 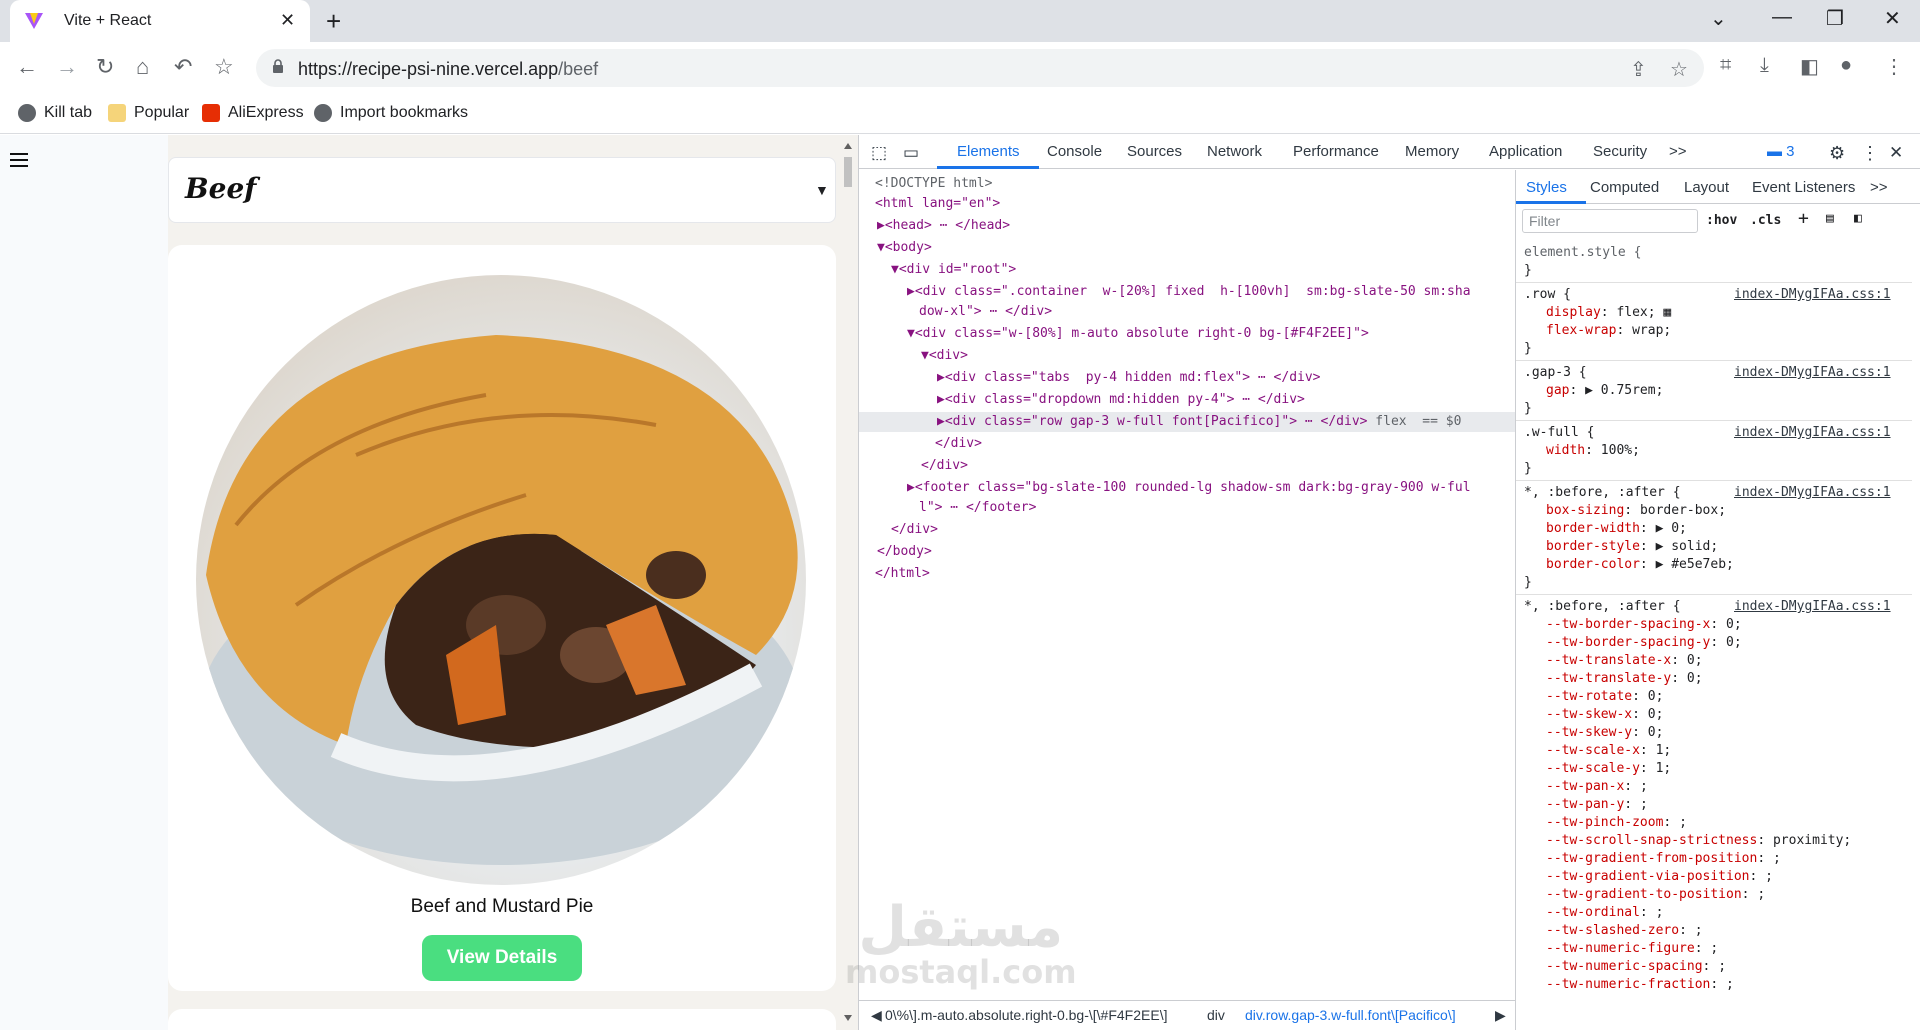 I want to click on side-panel-icon: ◧, so click(x=1809, y=66).